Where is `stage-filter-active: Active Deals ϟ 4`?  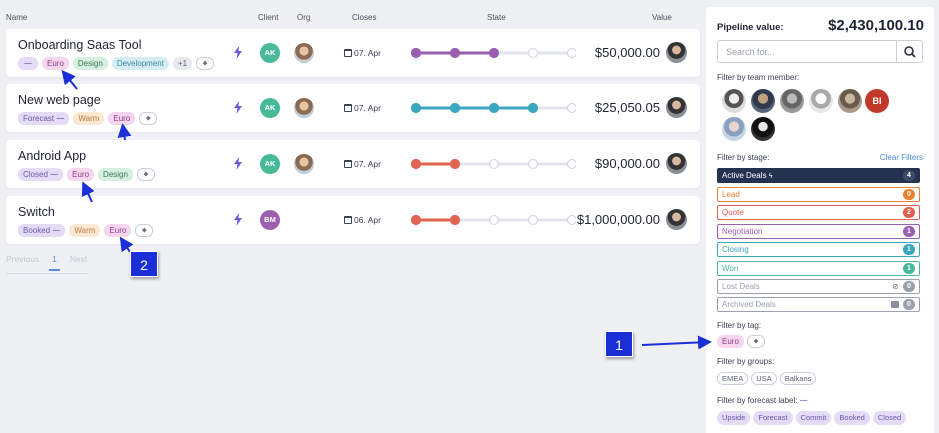 stage-filter-active: Active Deals ϟ 4 is located at coordinates (818, 175).